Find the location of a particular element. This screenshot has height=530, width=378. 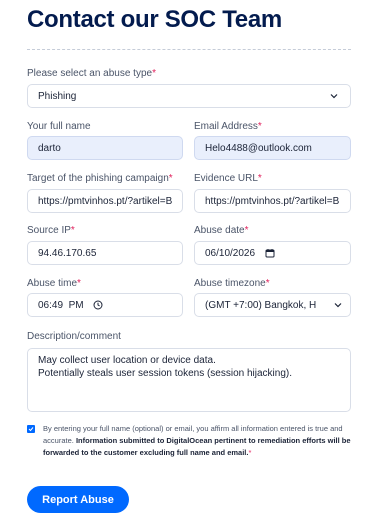

abuse-timezone-value: (GMT +7:00) Bangkok, H is located at coordinates (261, 305).